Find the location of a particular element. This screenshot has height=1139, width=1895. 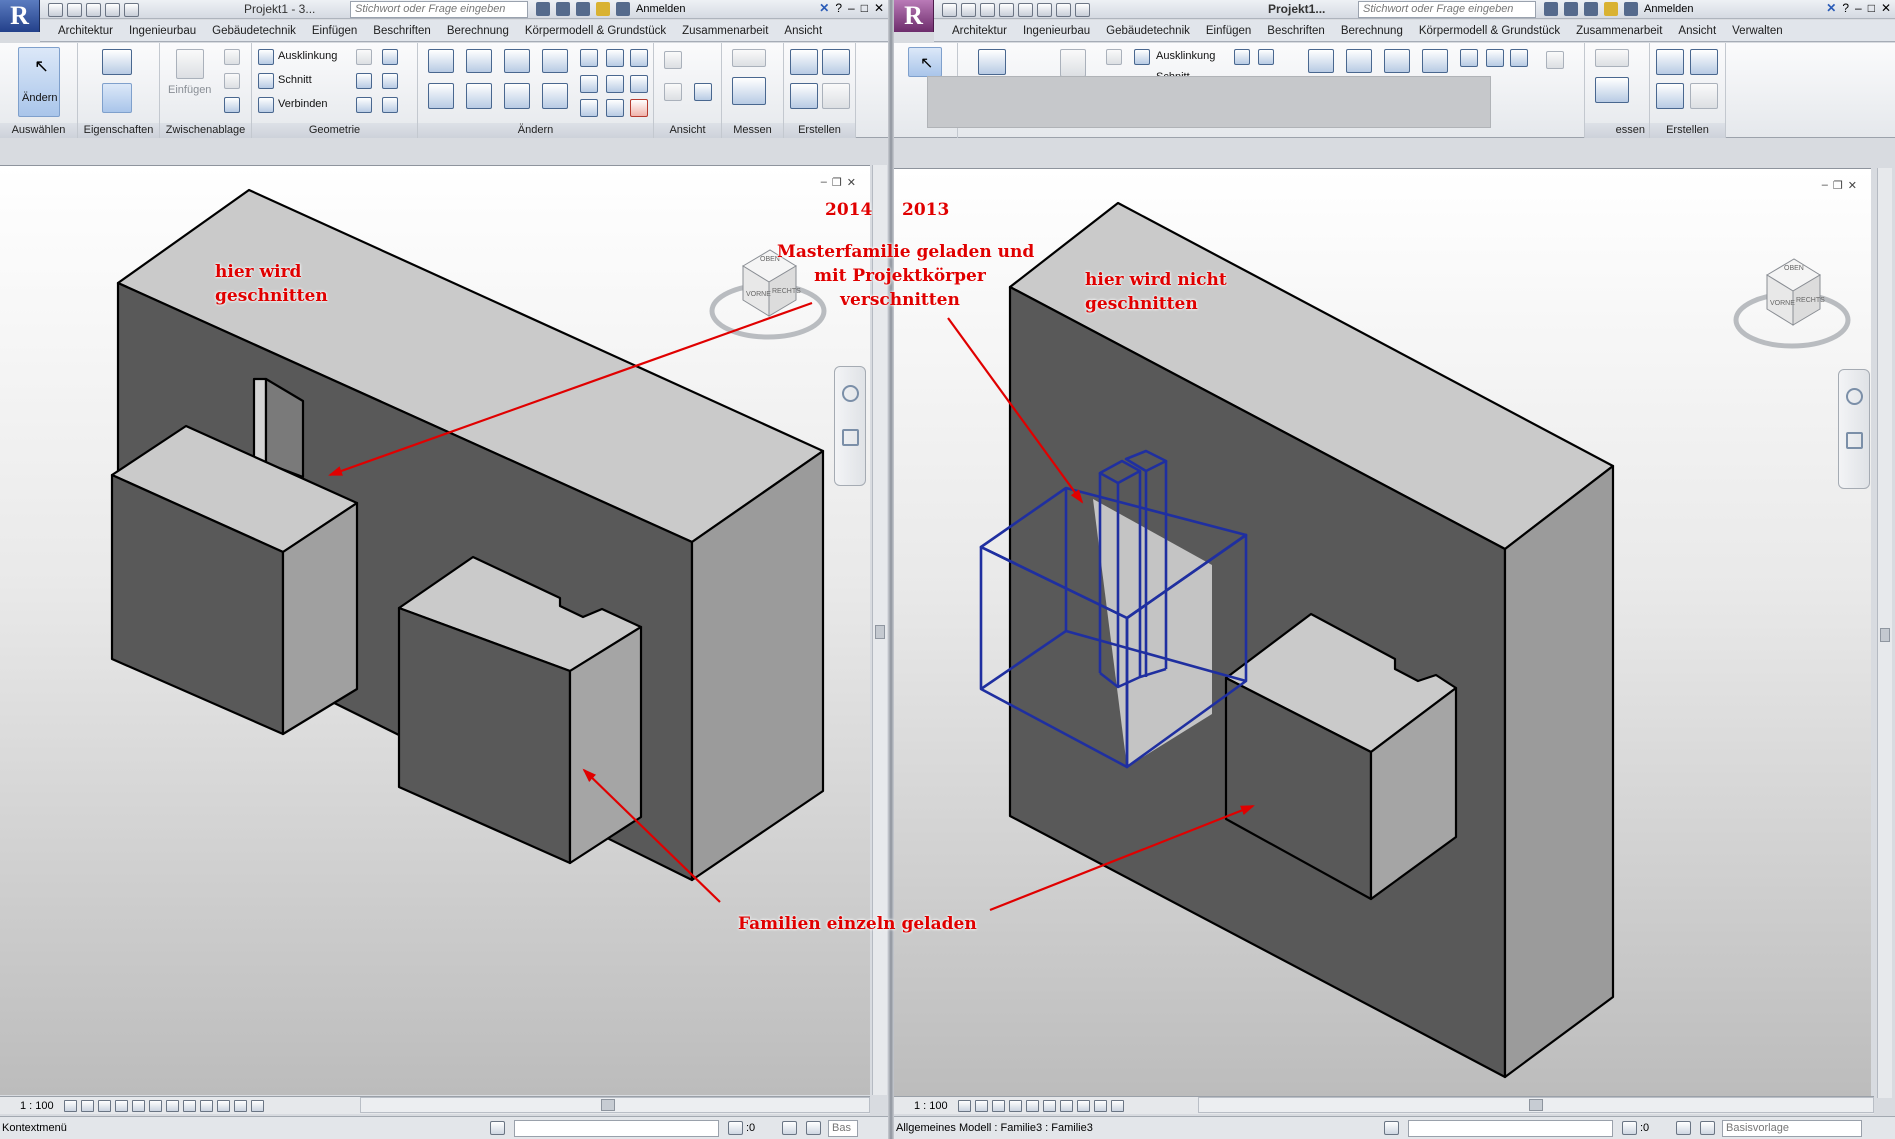

dimension-icon is located at coordinates (1612, 90).